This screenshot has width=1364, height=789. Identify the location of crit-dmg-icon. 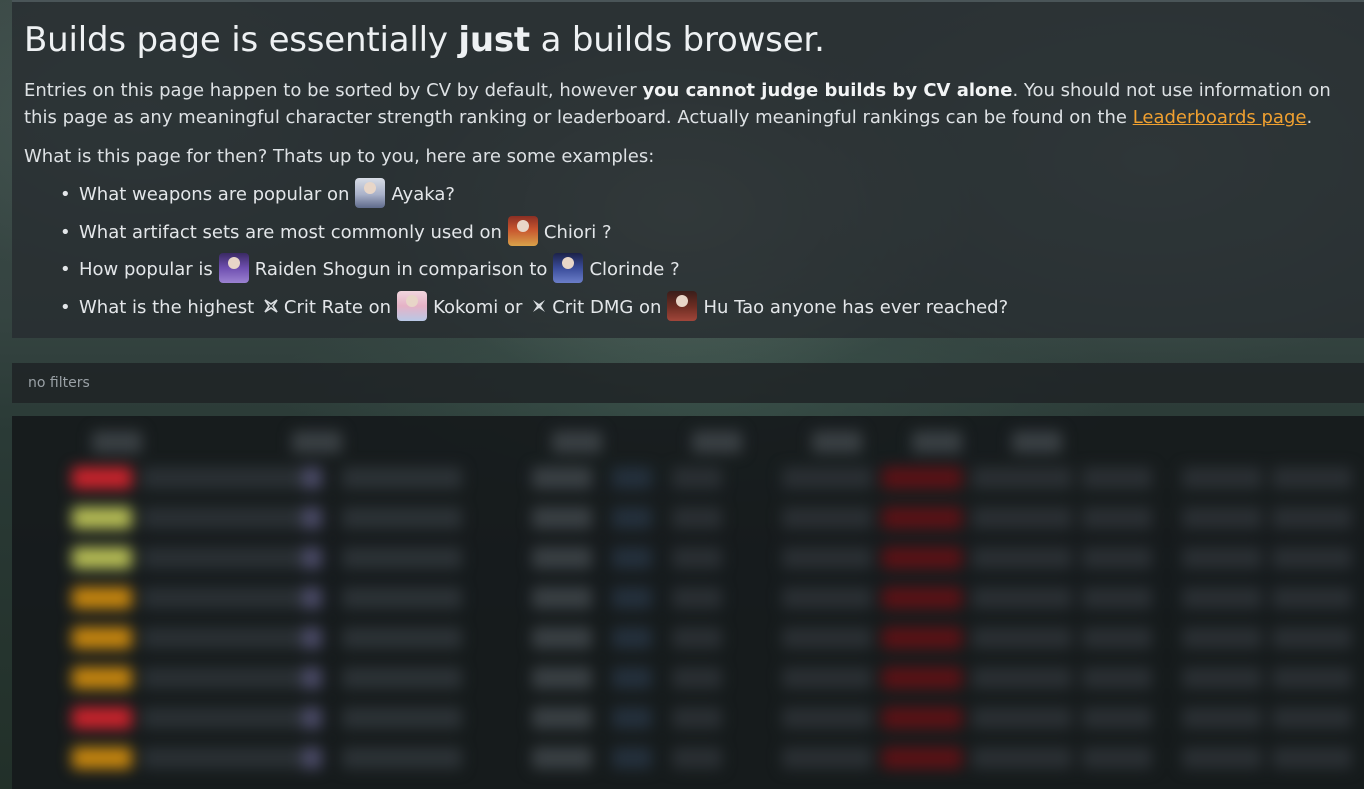
(539, 306).